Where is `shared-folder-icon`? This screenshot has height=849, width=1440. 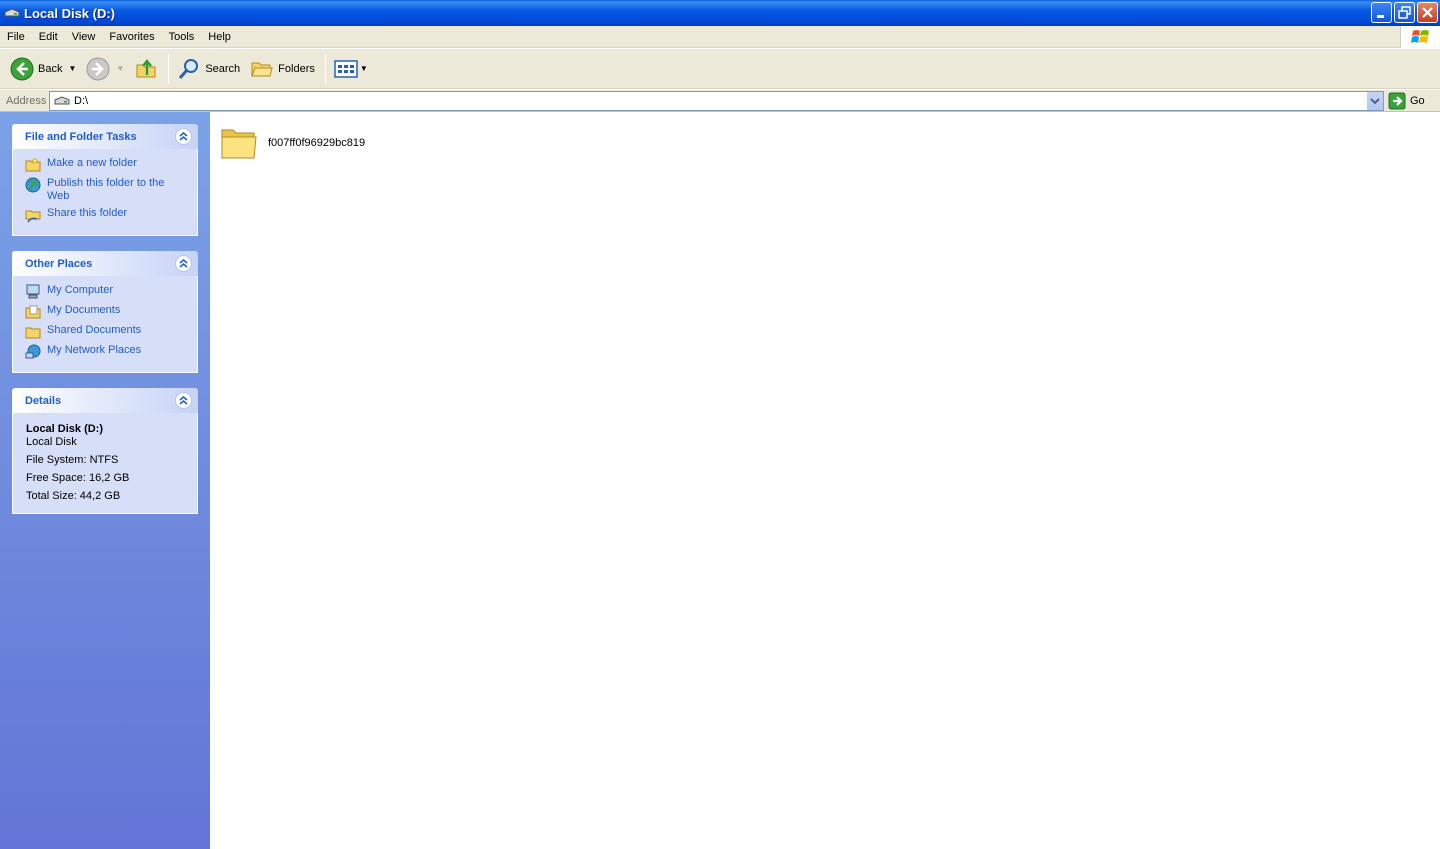 shared-folder-icon is located at coordinates (33, 216).